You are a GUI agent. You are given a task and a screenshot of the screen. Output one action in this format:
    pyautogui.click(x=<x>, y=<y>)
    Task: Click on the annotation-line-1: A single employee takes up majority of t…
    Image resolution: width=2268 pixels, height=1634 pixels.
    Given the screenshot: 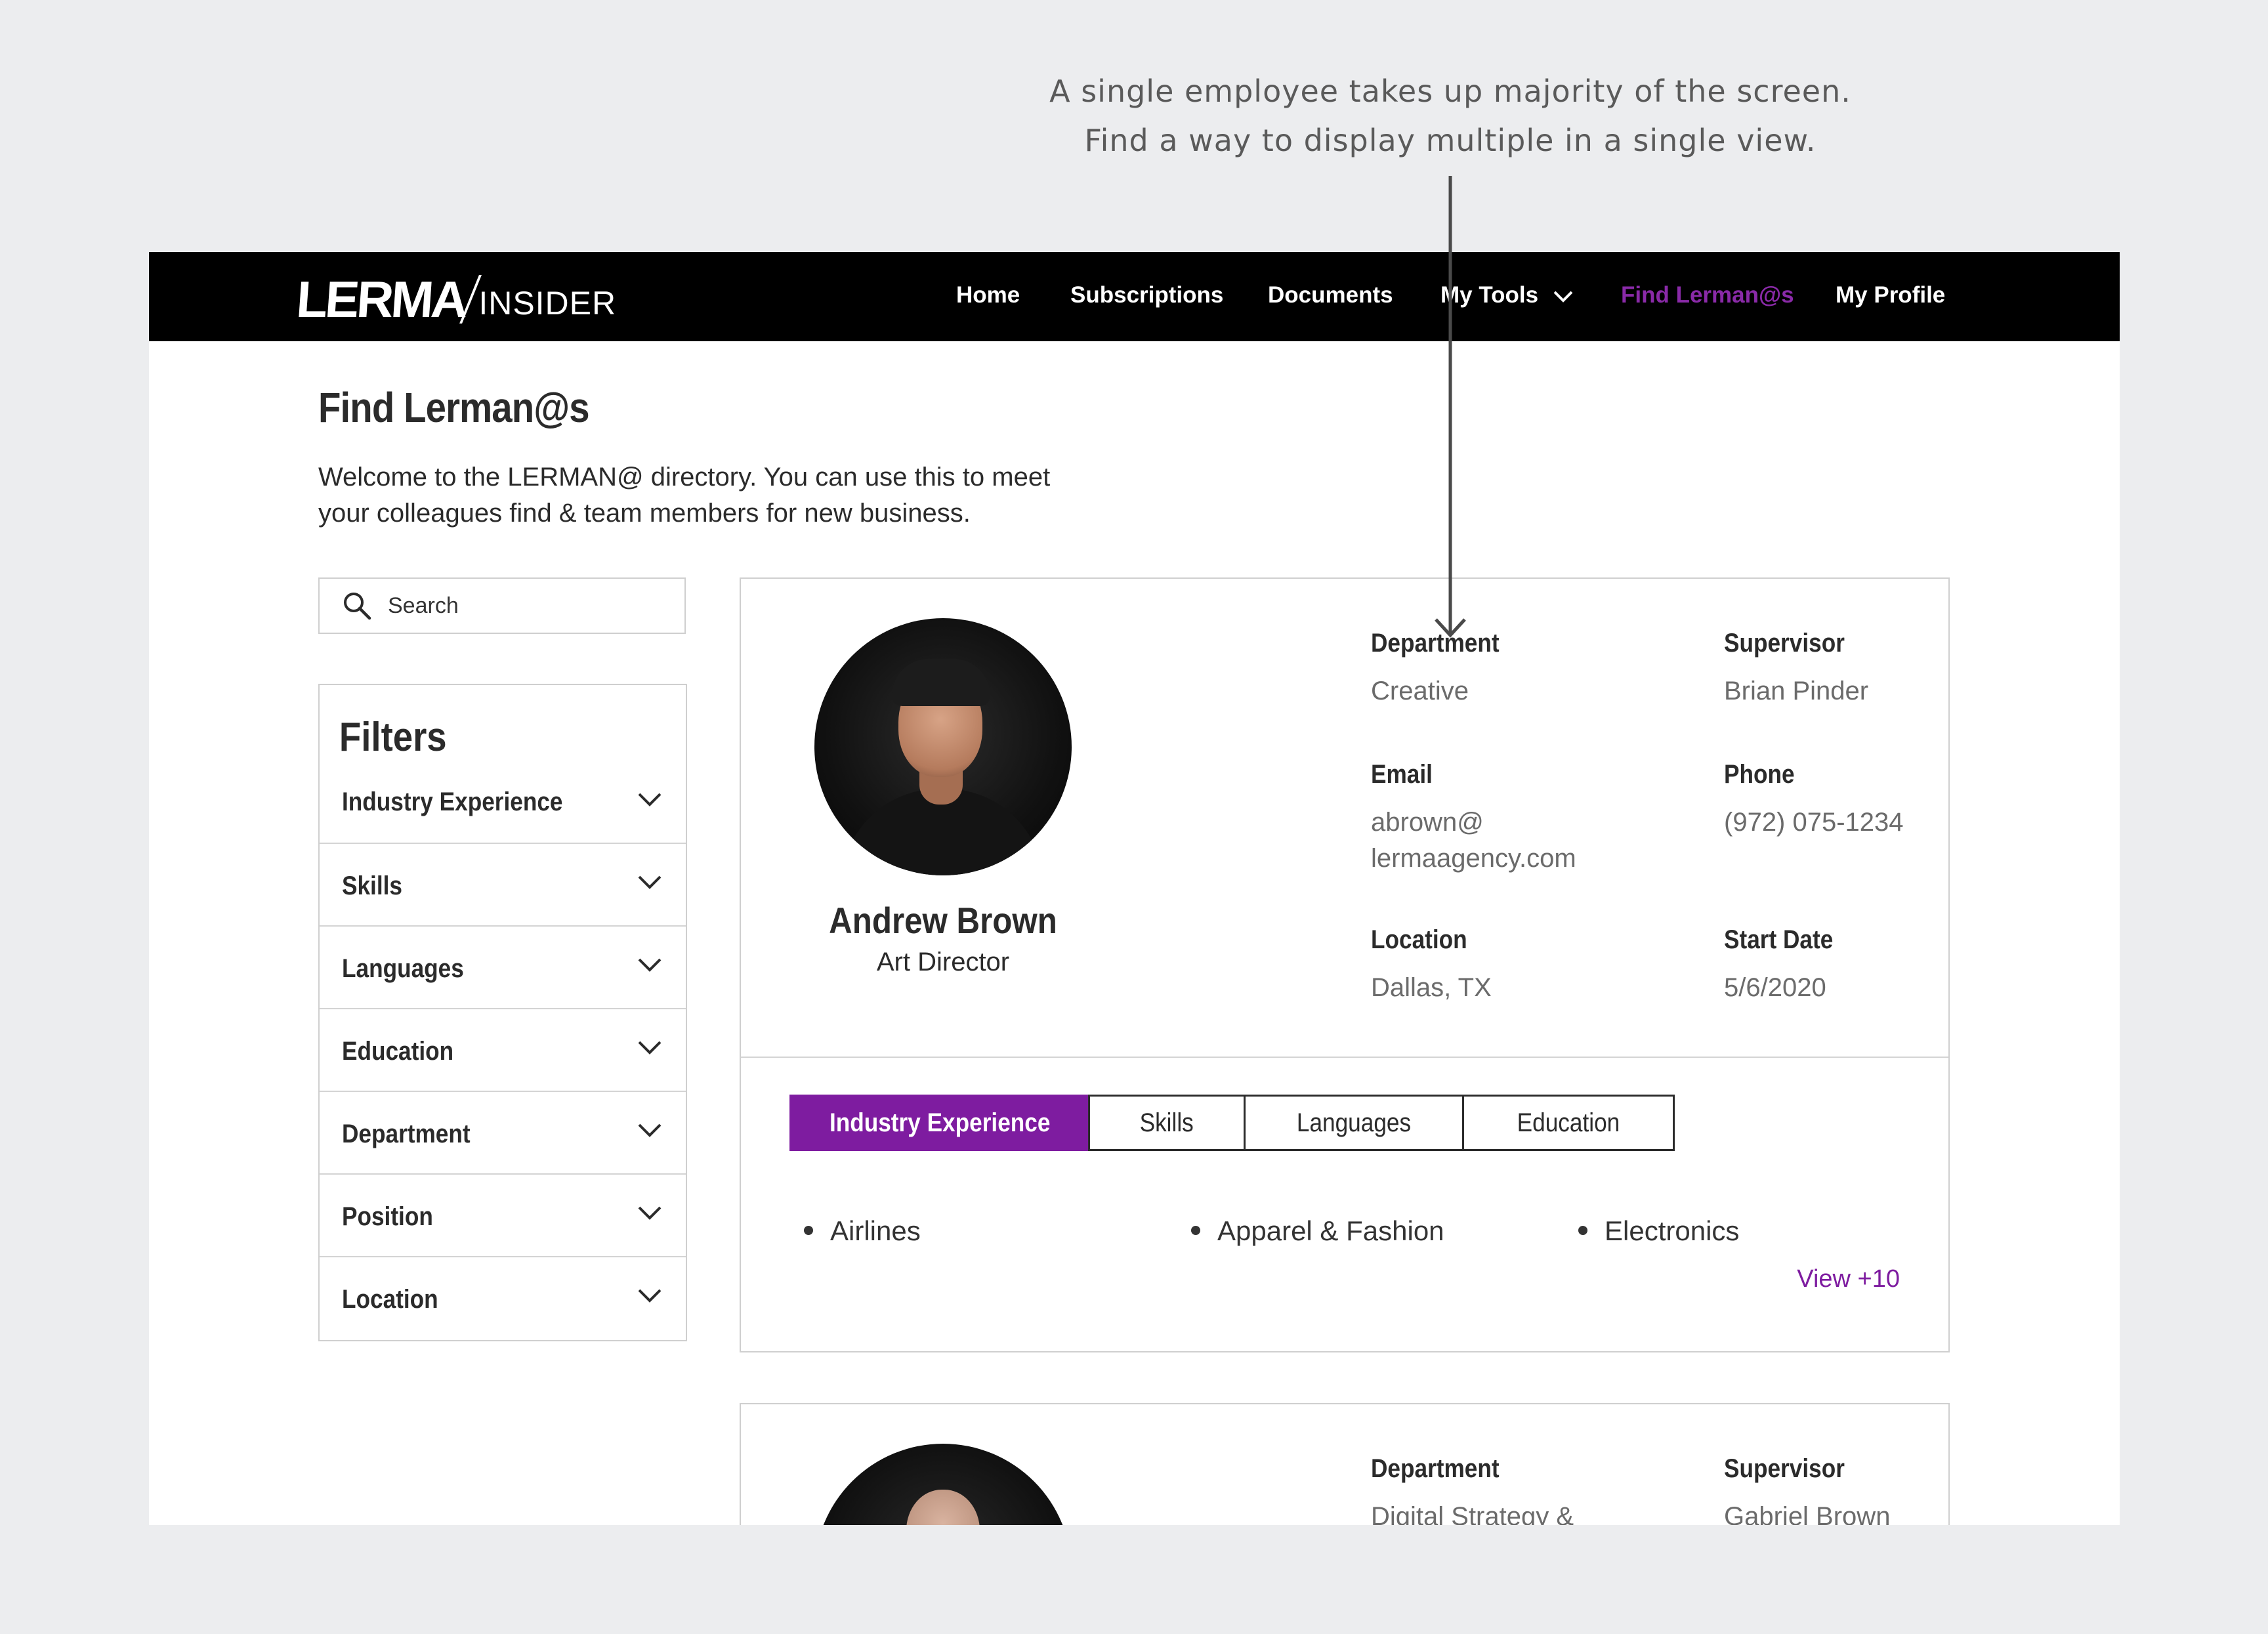 What is the action you would take?
    pyautogui.click(x=1450, y=91)
    